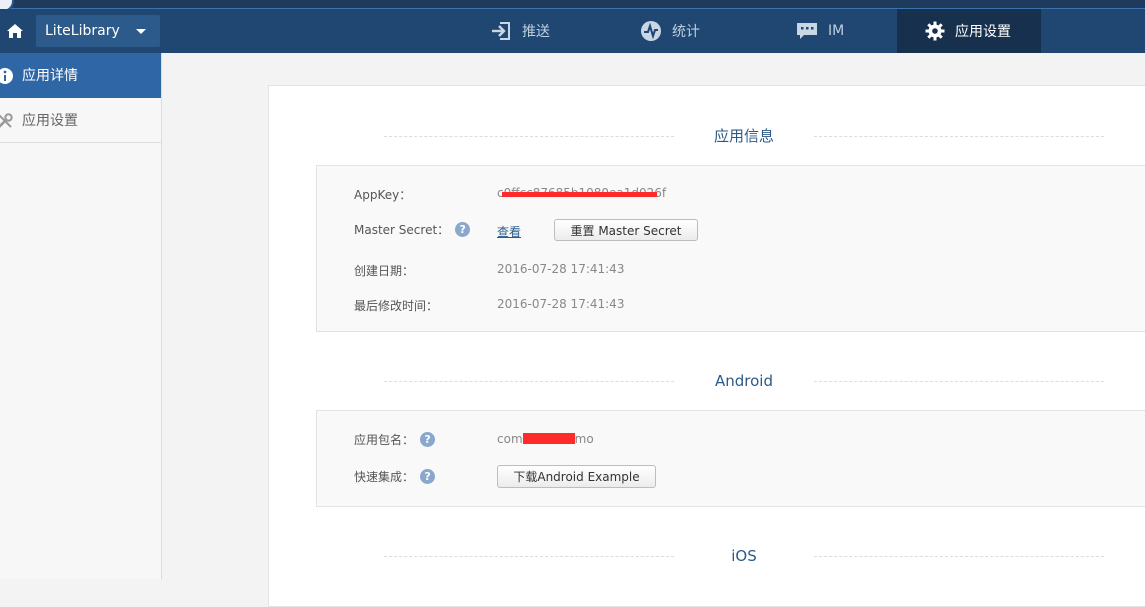 The width and height of the screenshot is (1145, 607). What do you see at coordinates (572, 6) in the screenshot?
I see `top-strip` at bounding box center [572, 6].